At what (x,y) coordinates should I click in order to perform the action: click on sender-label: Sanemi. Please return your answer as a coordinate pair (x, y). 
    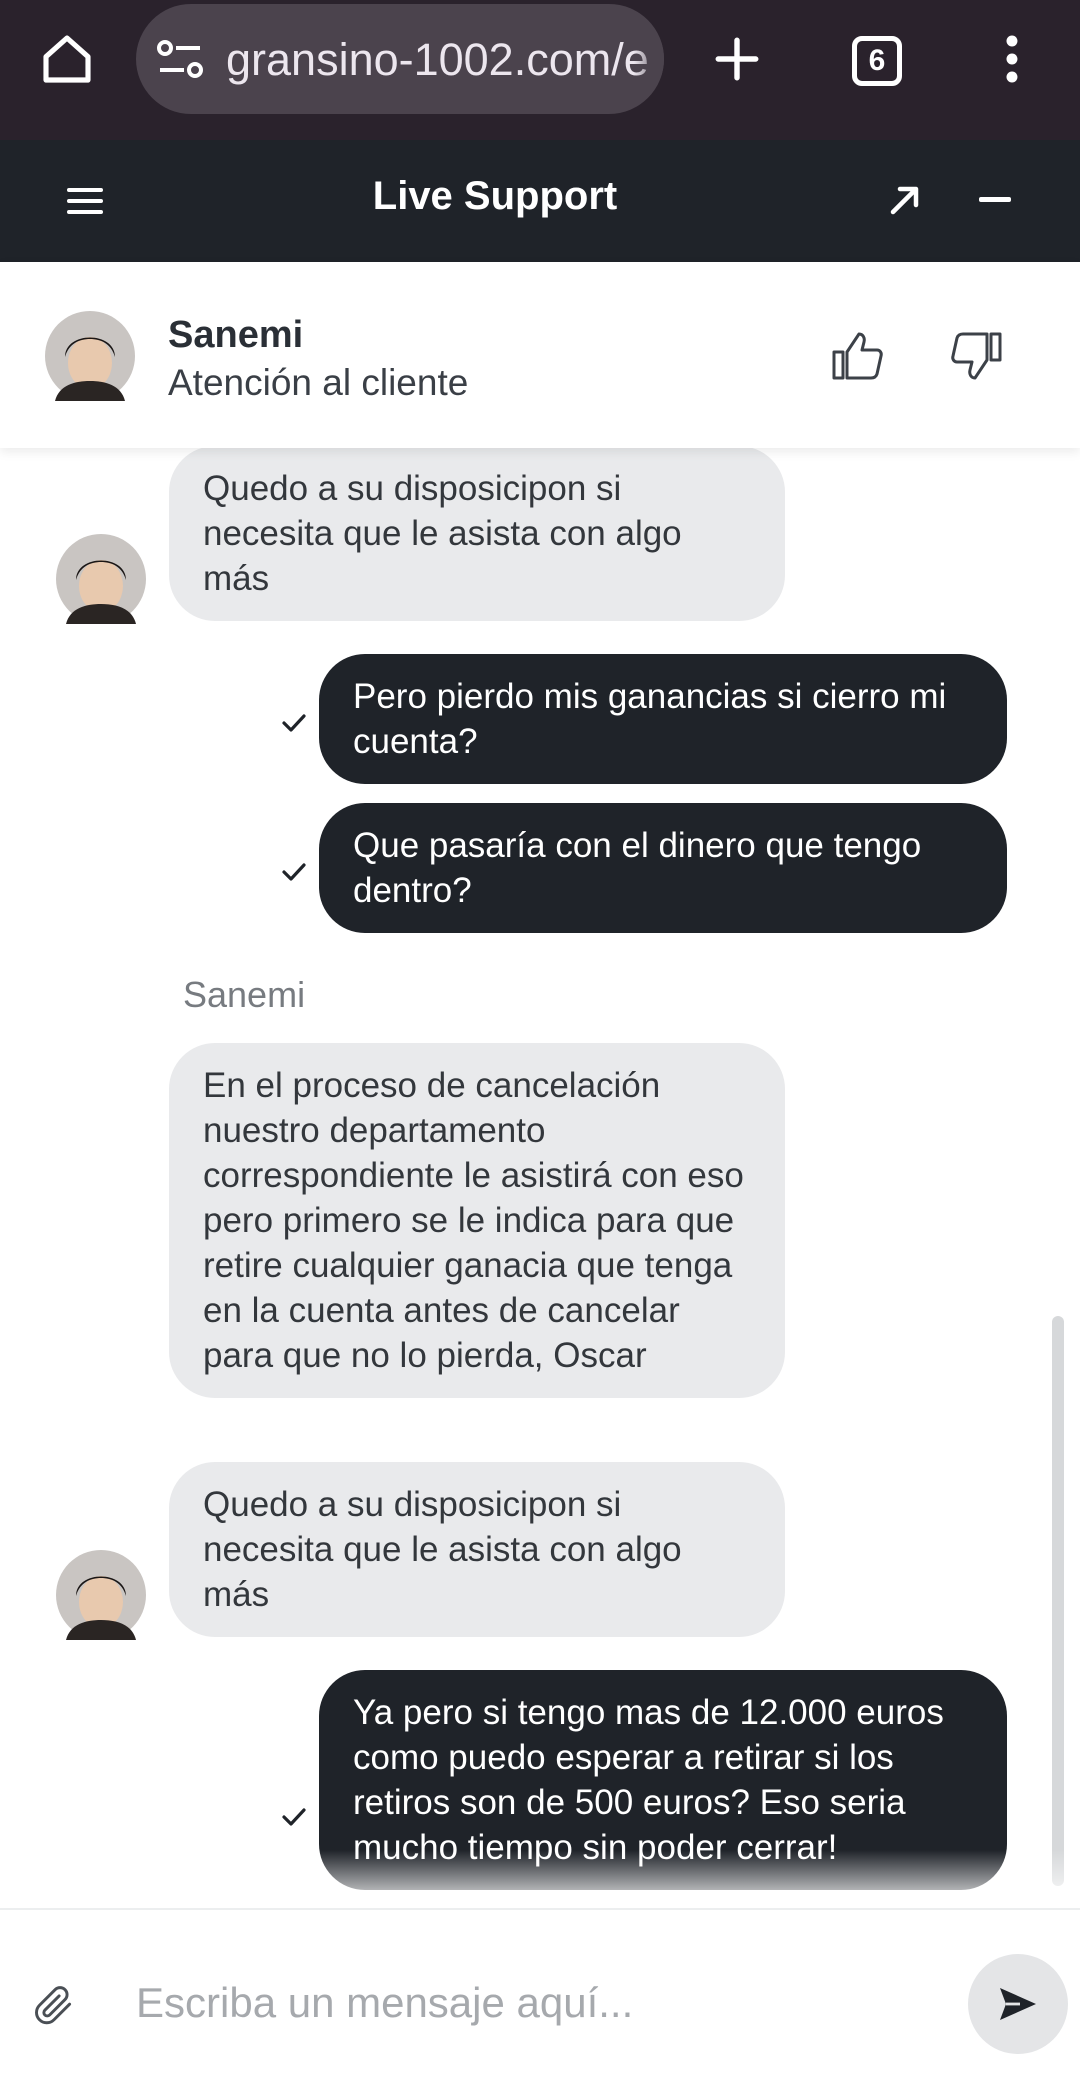
    Looking at the image, I should click on (244, 994).